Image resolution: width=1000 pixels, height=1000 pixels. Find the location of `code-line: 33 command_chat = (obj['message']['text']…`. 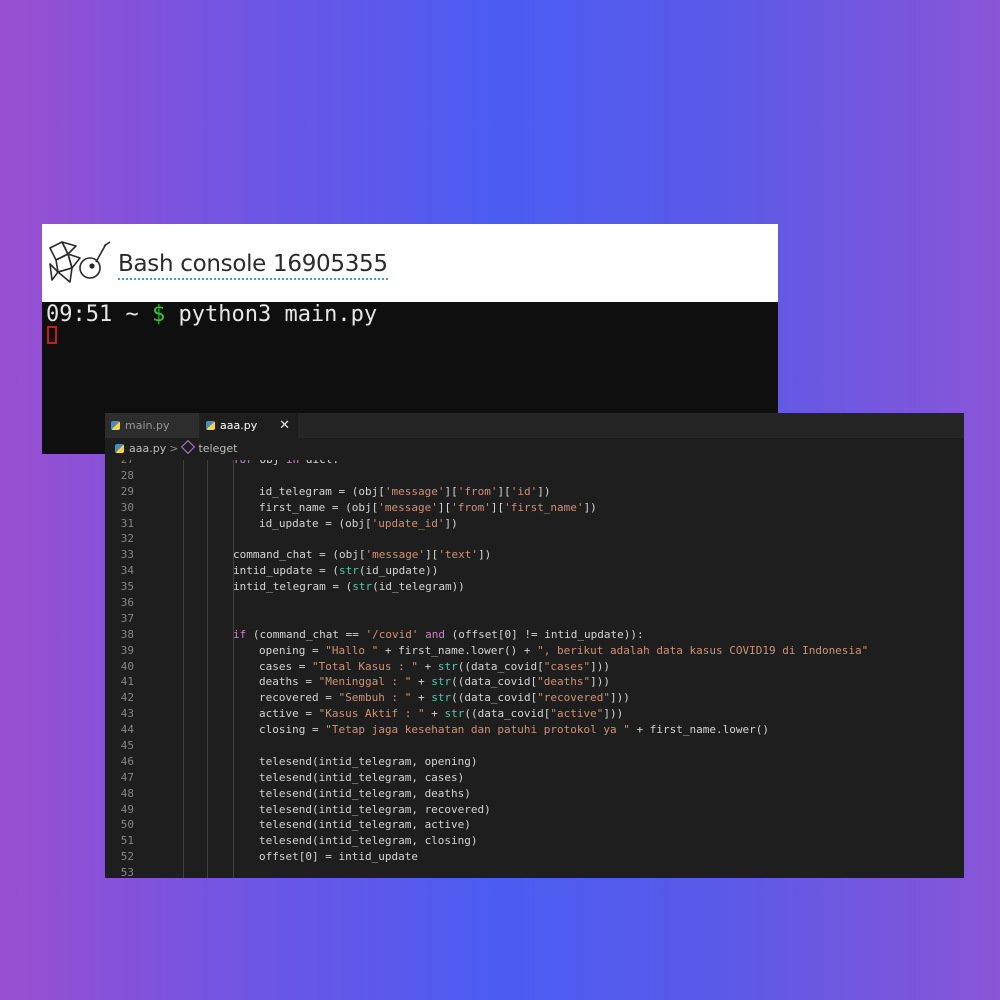

code-line: 33 command_chat = (obj['message']['text']… is located at coordinates (534, 555).